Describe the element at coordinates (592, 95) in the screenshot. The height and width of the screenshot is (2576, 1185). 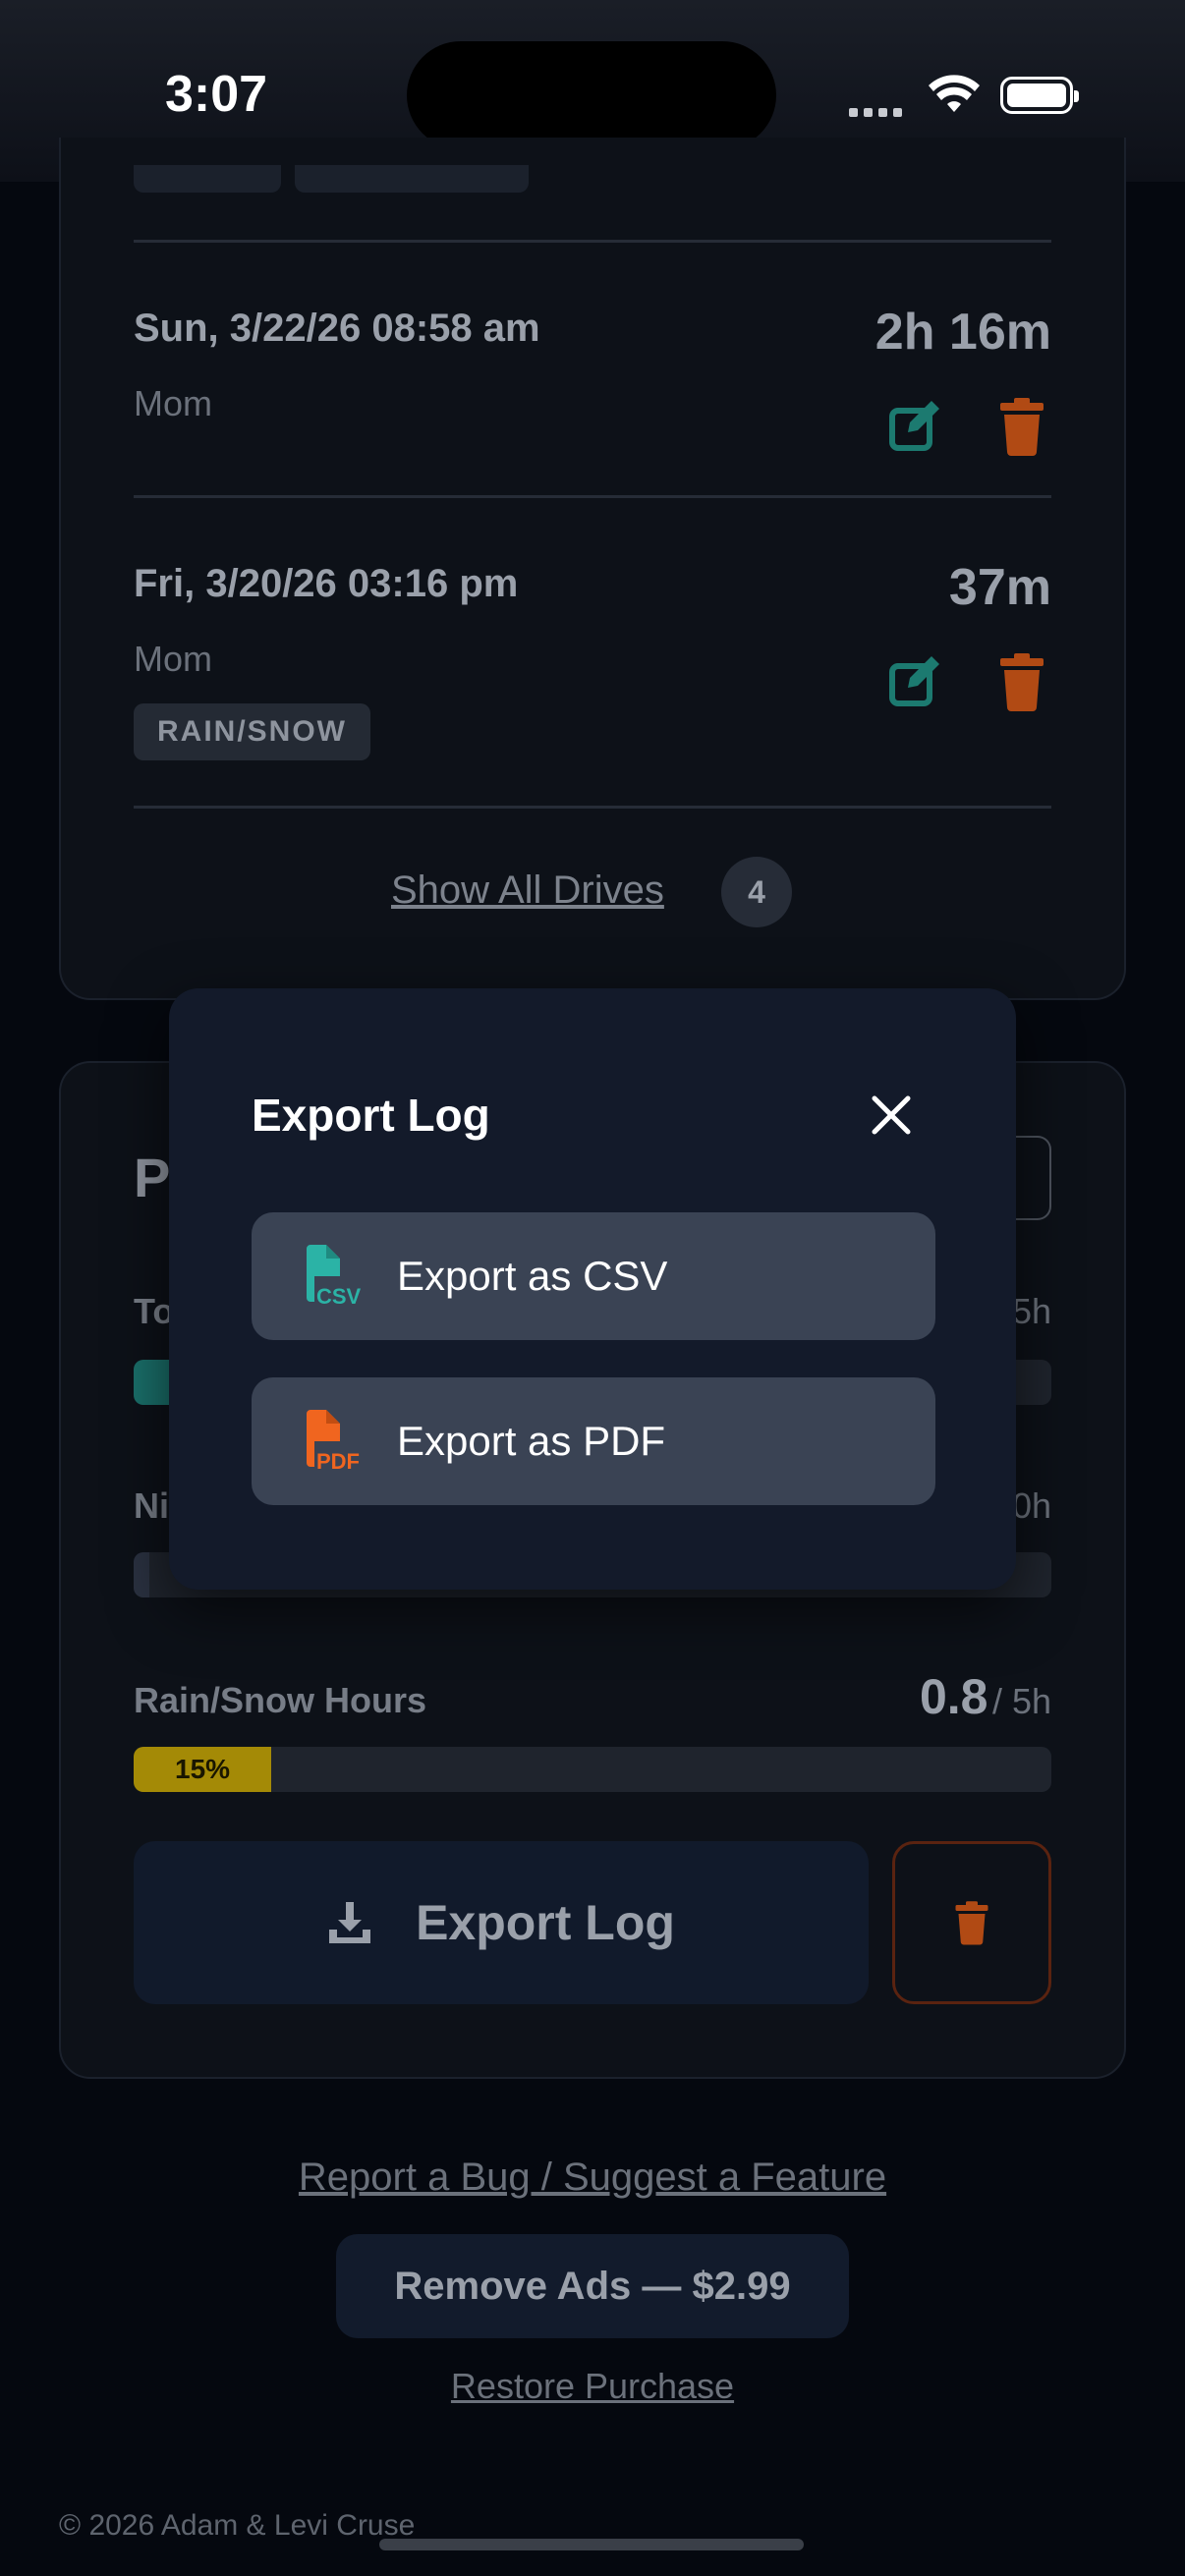
I see `dynamic-island` at that location.